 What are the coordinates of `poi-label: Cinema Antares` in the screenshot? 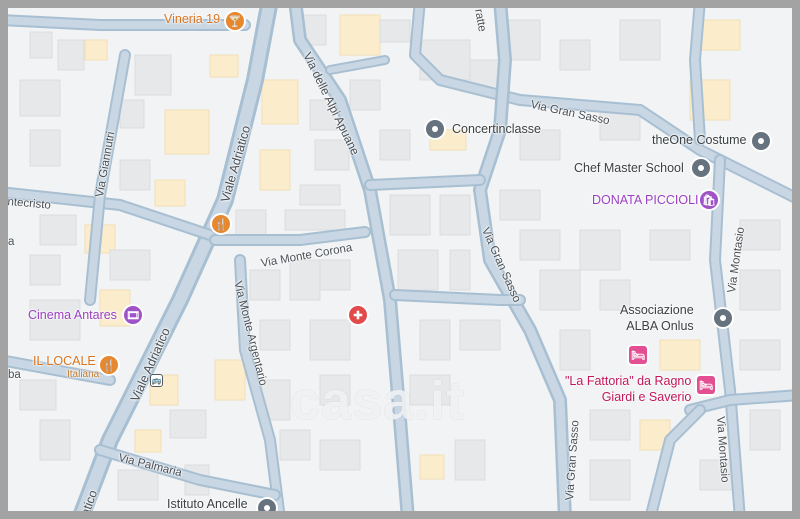 It's located at (72, 315).